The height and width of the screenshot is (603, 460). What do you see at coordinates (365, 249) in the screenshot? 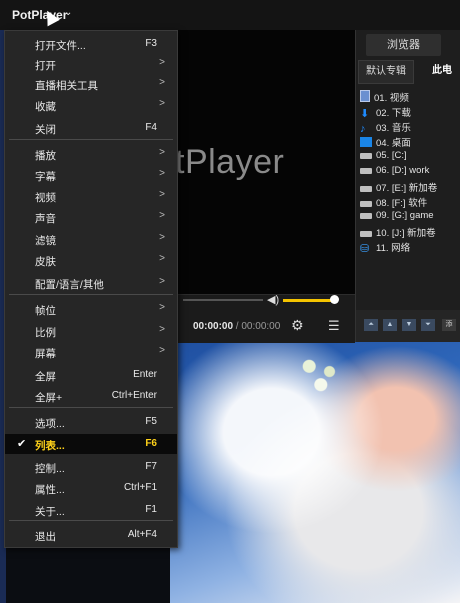
I see `network-icon: ⛁` at bounding box center [365, 249].